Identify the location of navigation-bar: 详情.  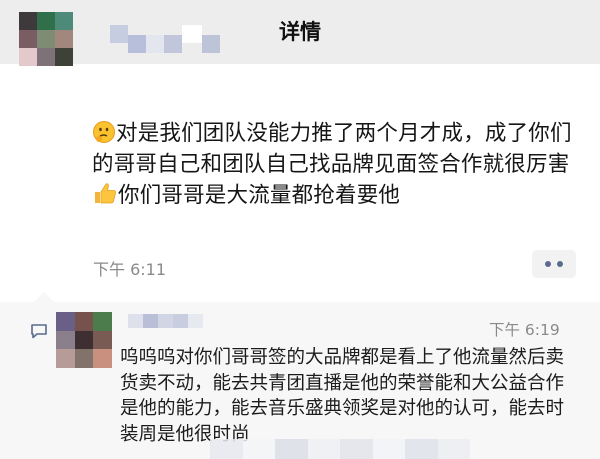
(300, 32).